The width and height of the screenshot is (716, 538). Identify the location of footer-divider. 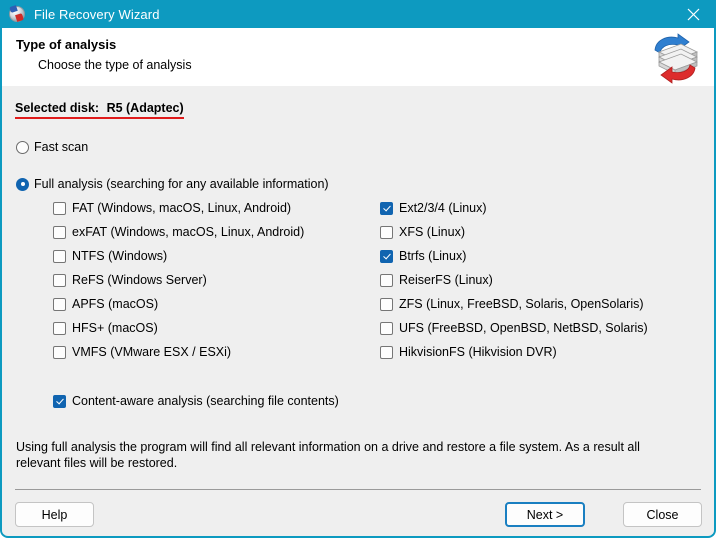
(358, 489).